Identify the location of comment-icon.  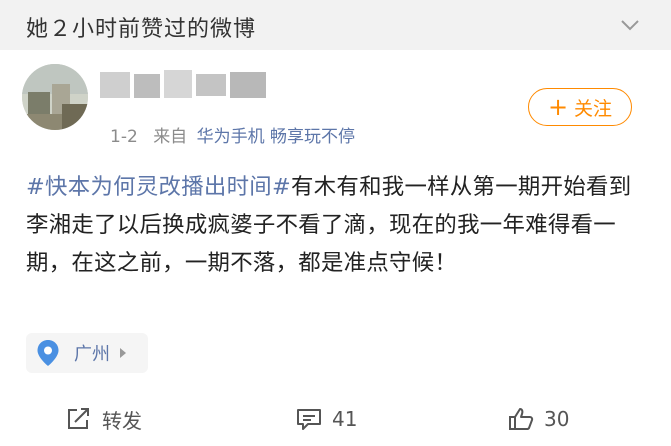
(309, 419).